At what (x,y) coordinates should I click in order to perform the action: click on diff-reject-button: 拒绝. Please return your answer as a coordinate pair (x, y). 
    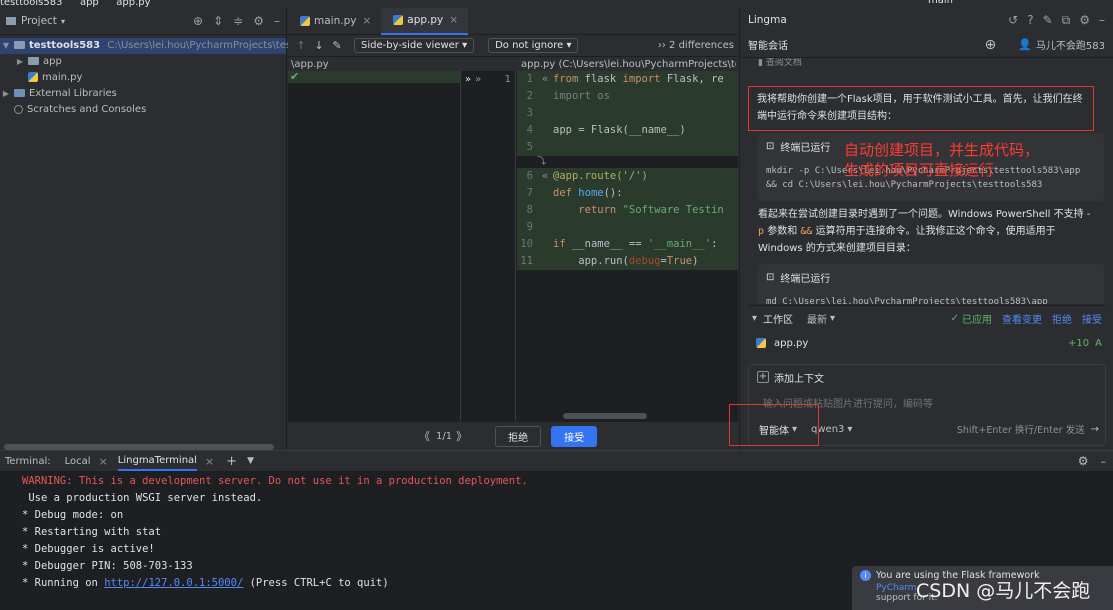
    Looking at the image, I should click on (518, 436).